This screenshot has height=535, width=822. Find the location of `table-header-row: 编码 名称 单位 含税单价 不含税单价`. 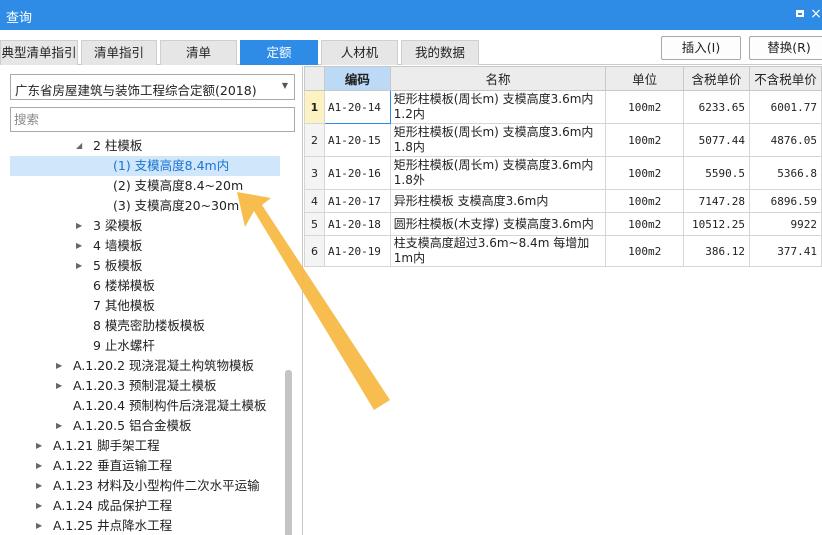

table-header-row: 编码 名称 单位 含税单价 不含税单价 is located at coordinates (563, 78).